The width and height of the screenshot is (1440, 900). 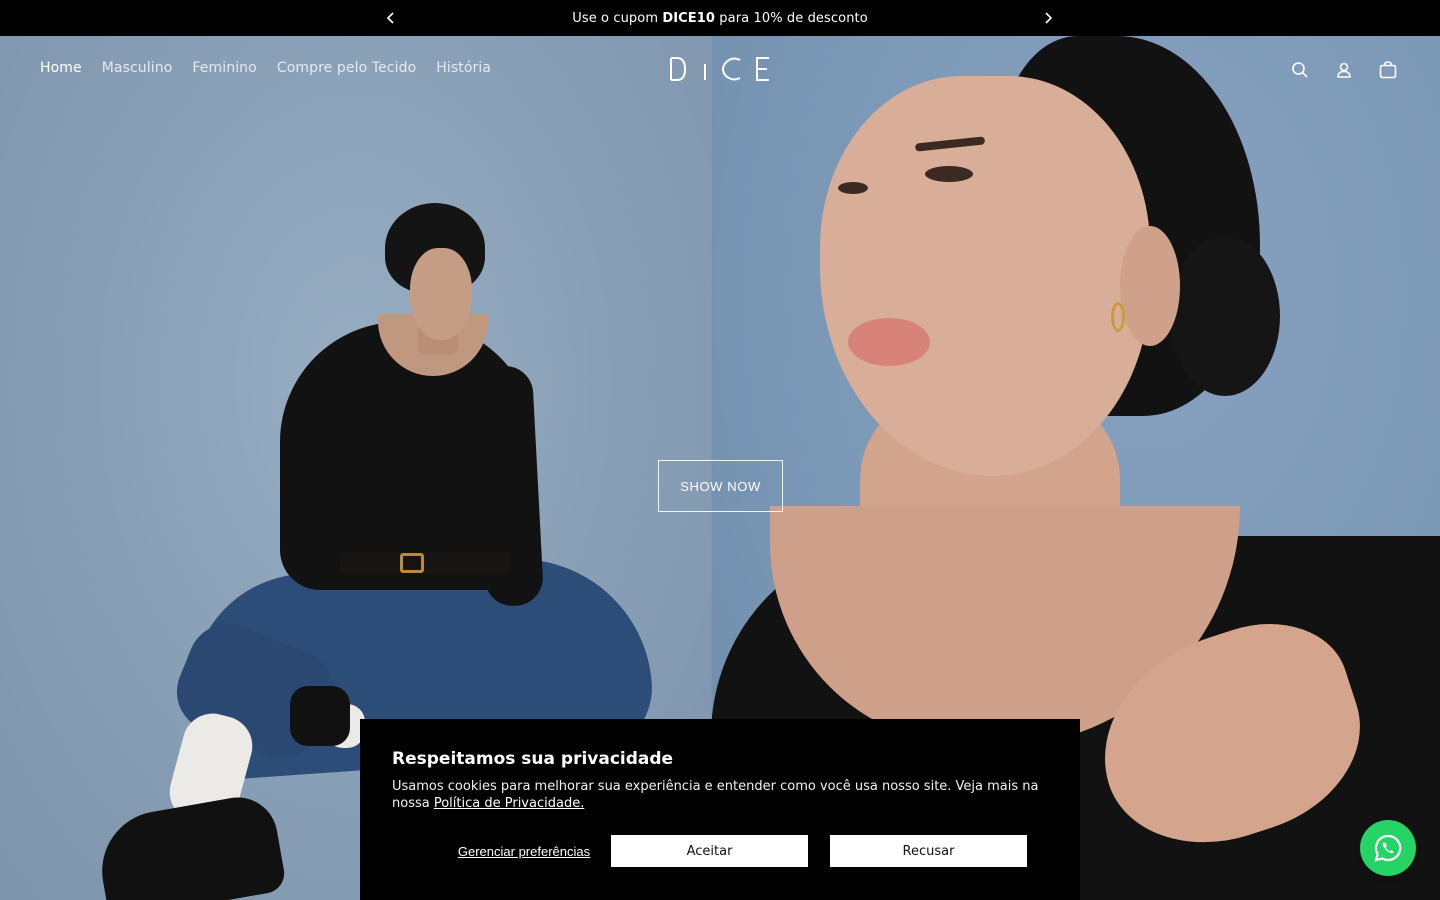 I want to click on announcement-bar: Use o cupom DICE10 para 10% de desconto, so click(x=720, y=18).